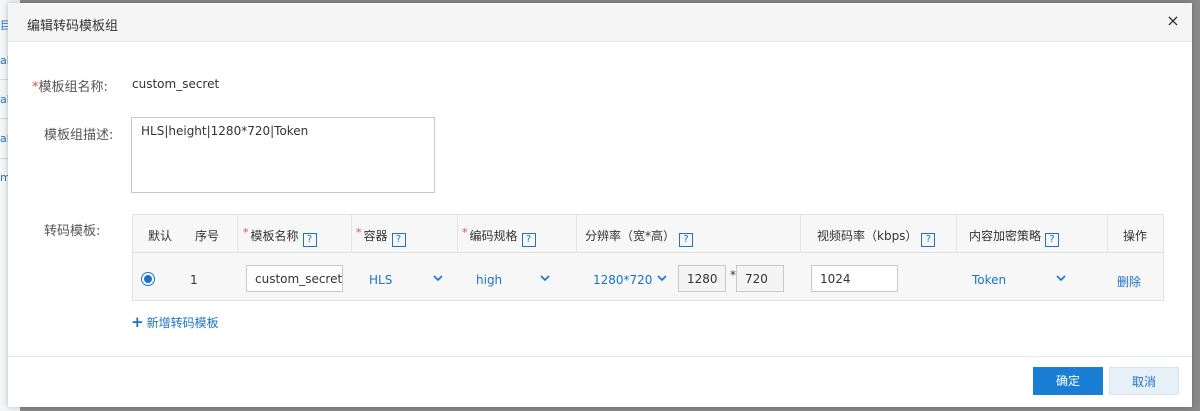 The height and width of the screenshot is (411, 1200). Describe the element at coordinates (160, 236) in the screenshot. I see `header-default: 默认` at that location.